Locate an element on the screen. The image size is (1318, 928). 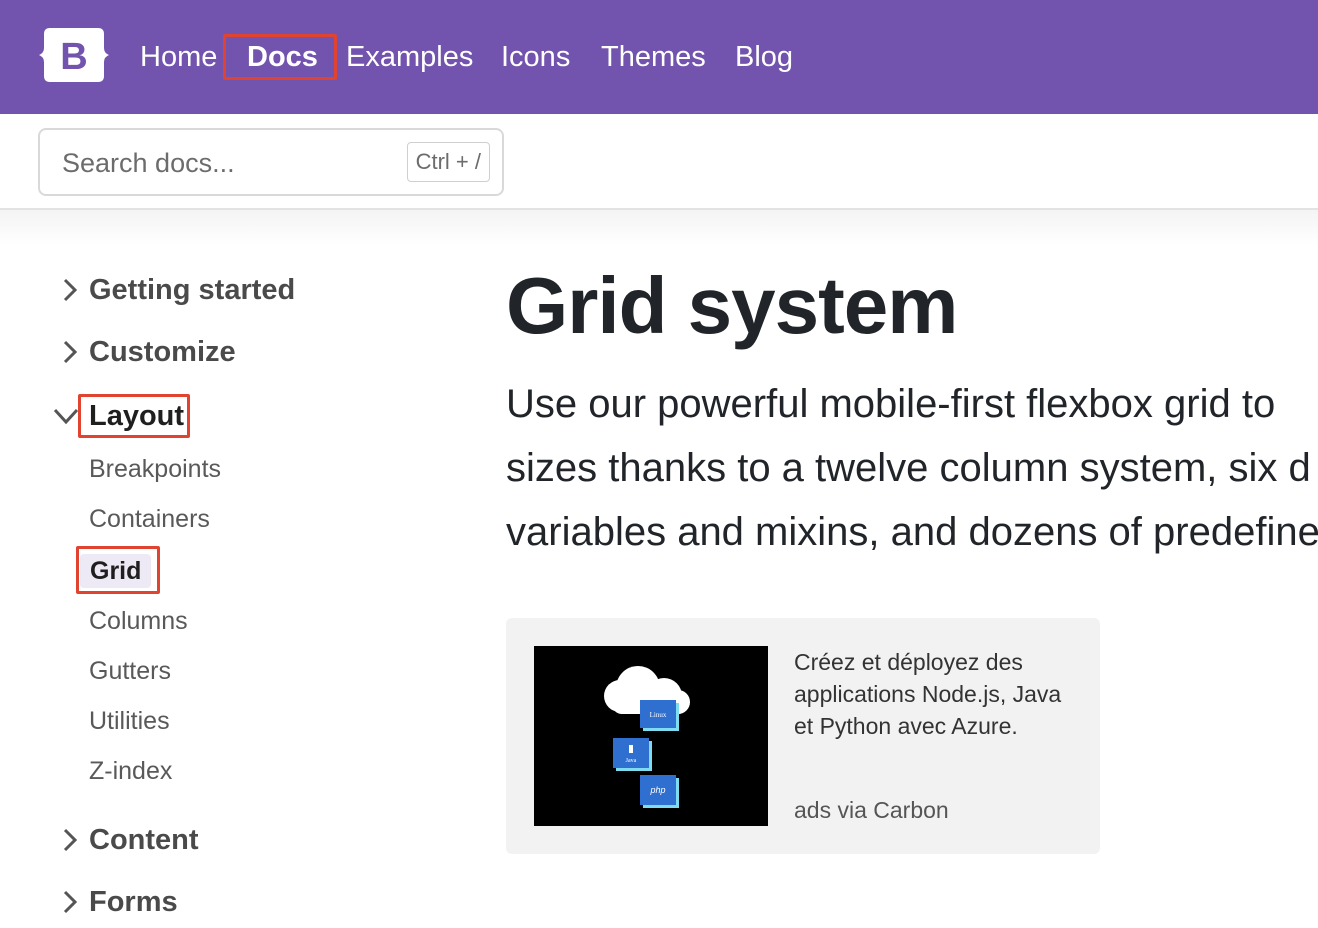
nav-link-label: Icons is located at coordinates (536, 57).